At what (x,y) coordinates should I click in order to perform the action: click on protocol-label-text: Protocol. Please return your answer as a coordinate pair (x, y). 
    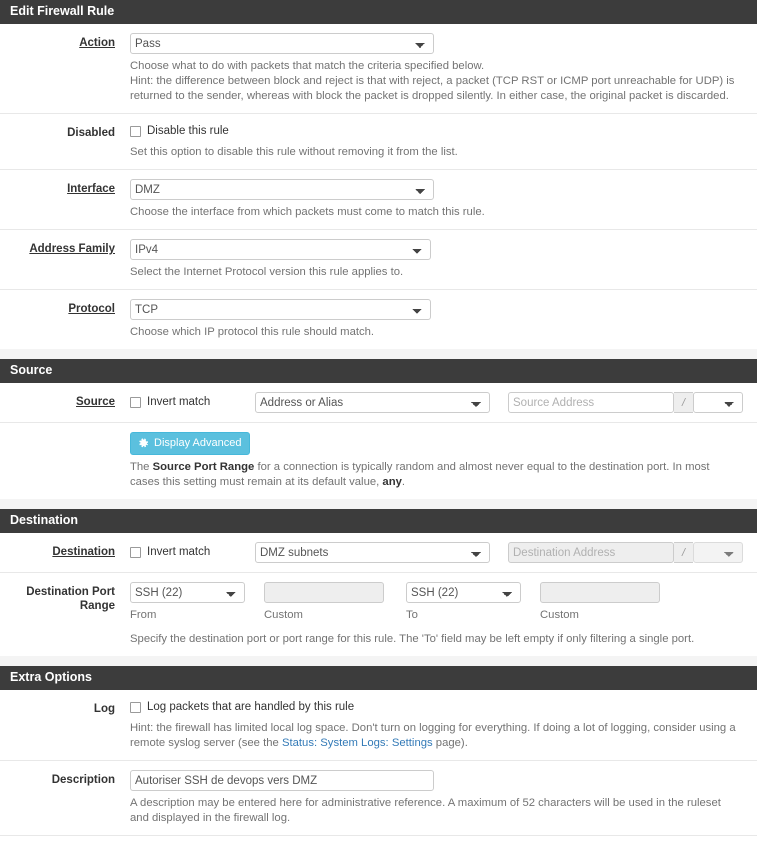
    Looking at the image, I should click on (91, 309).